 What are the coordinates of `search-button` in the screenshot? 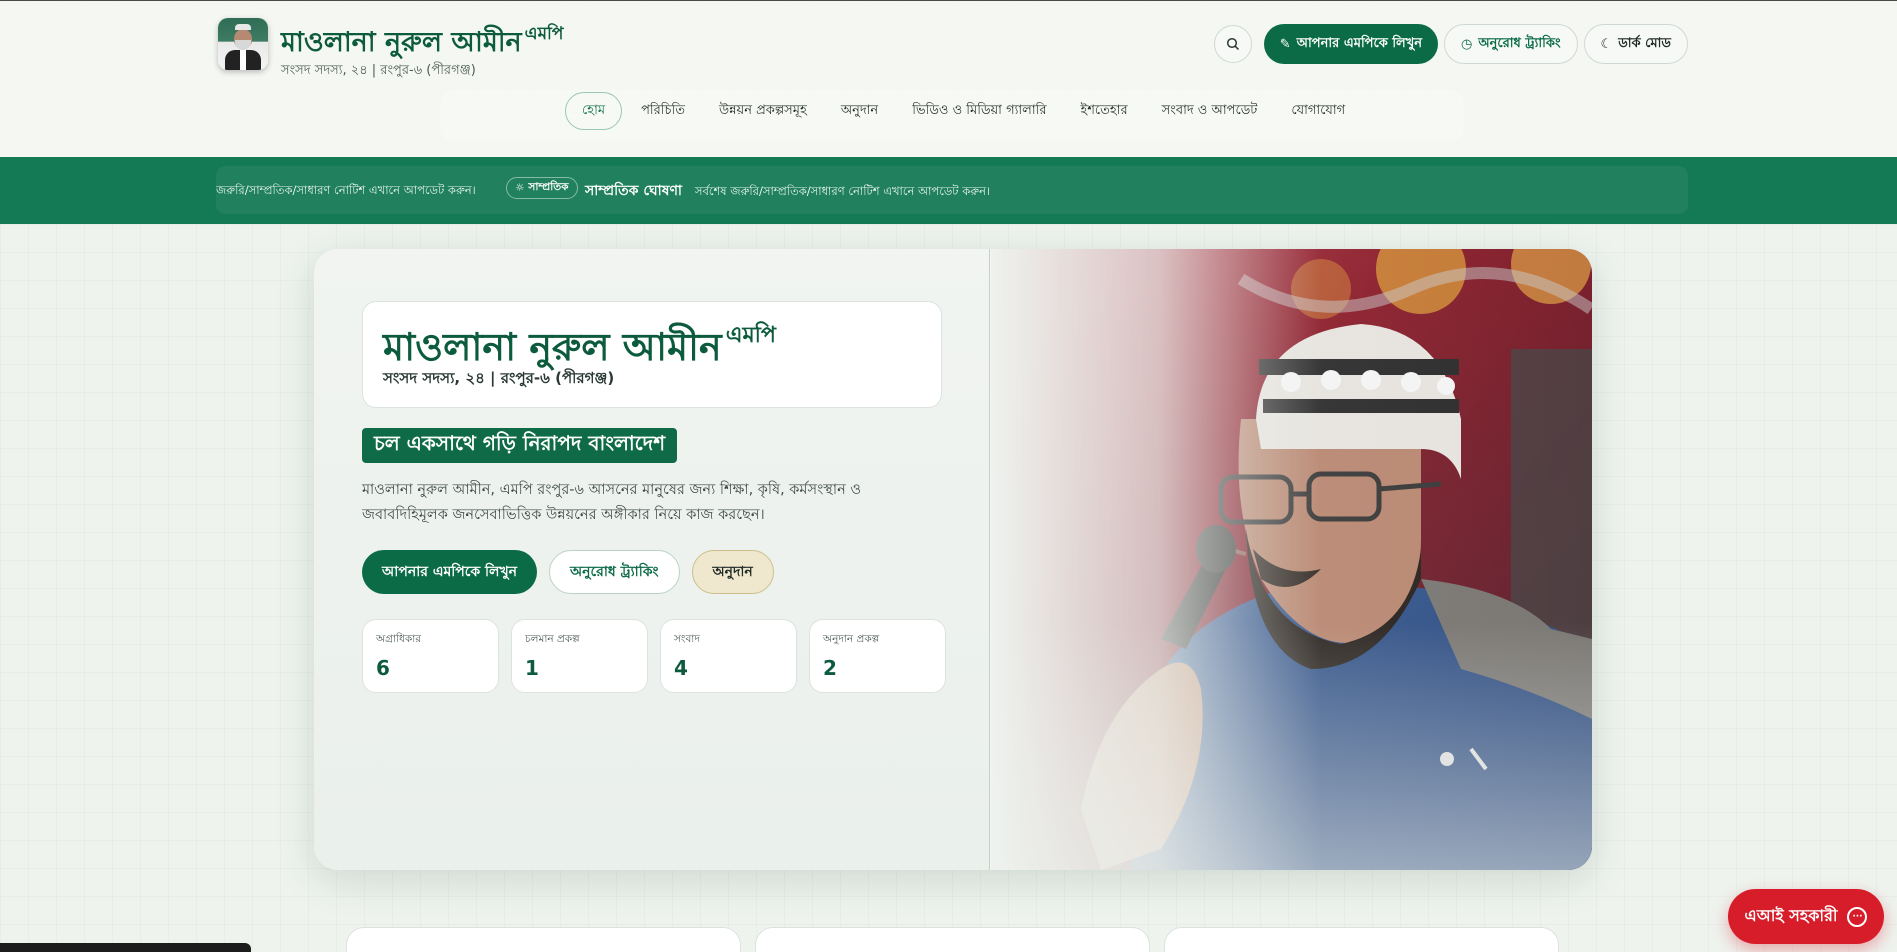 It's located at (1232, 44).